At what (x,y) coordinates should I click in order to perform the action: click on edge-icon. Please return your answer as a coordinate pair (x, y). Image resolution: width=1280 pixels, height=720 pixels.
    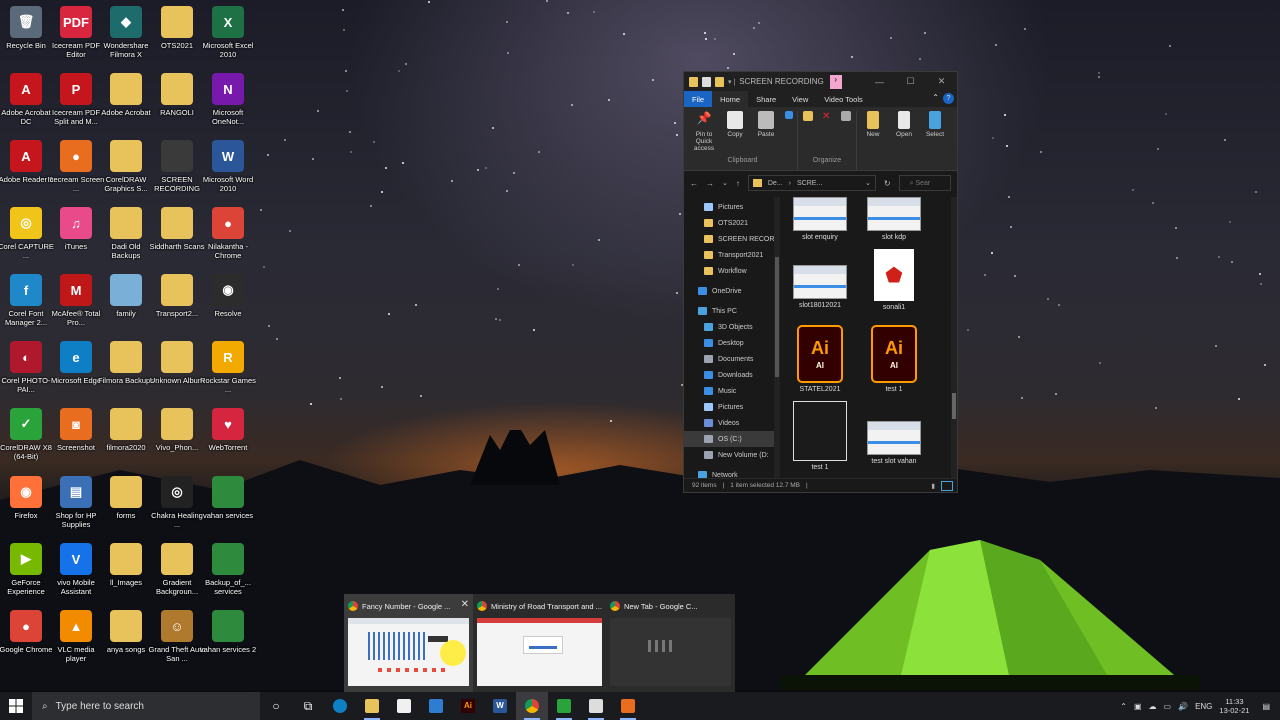
    Looking at the image, I should click on (340, 706).